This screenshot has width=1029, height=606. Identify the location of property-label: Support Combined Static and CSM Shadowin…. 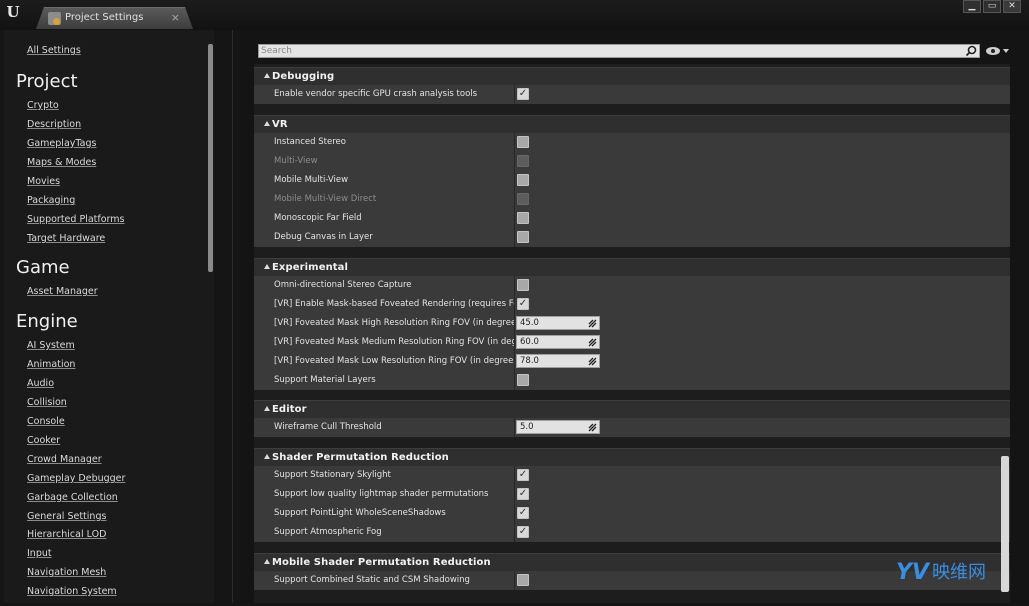
(372, 580).